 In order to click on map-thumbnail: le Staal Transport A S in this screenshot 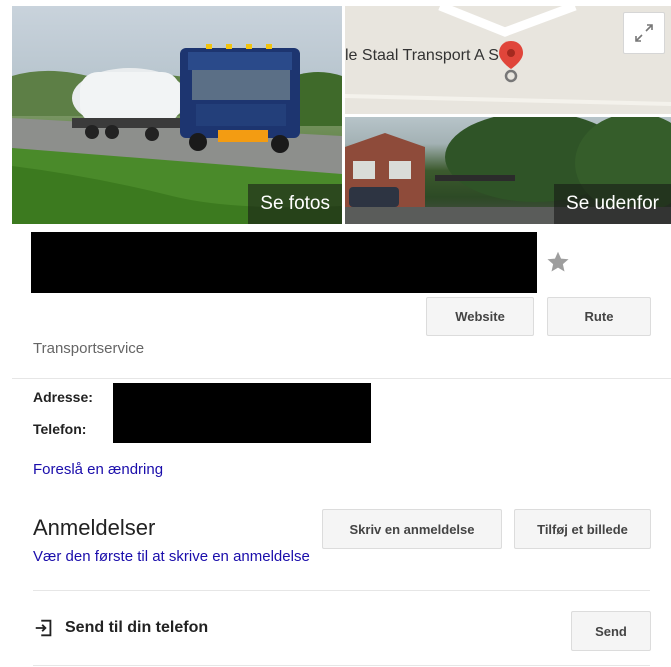, I will do `click(508, 60)`.